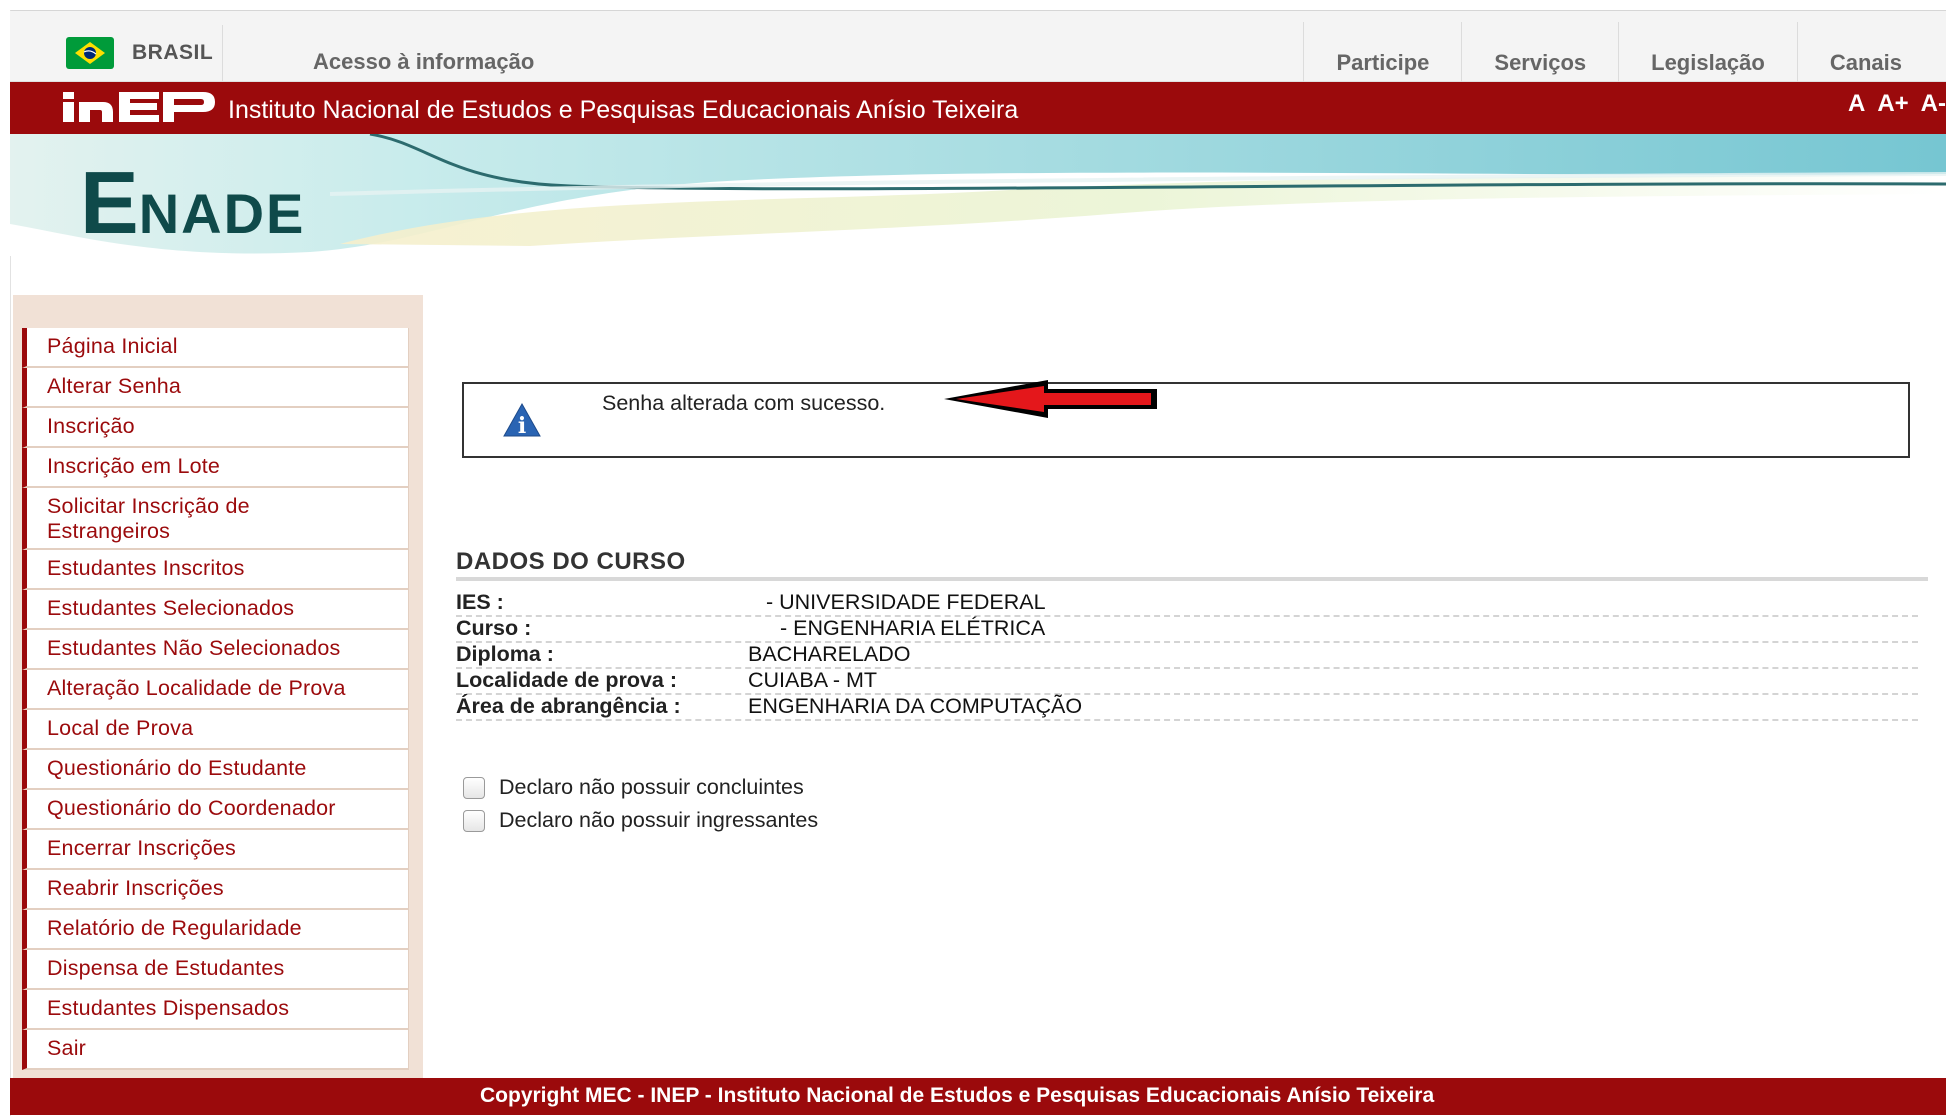  Describe the element at coordinates (222, 213) in the screenshot. I see `enade-title-rest: NADE` at that location.